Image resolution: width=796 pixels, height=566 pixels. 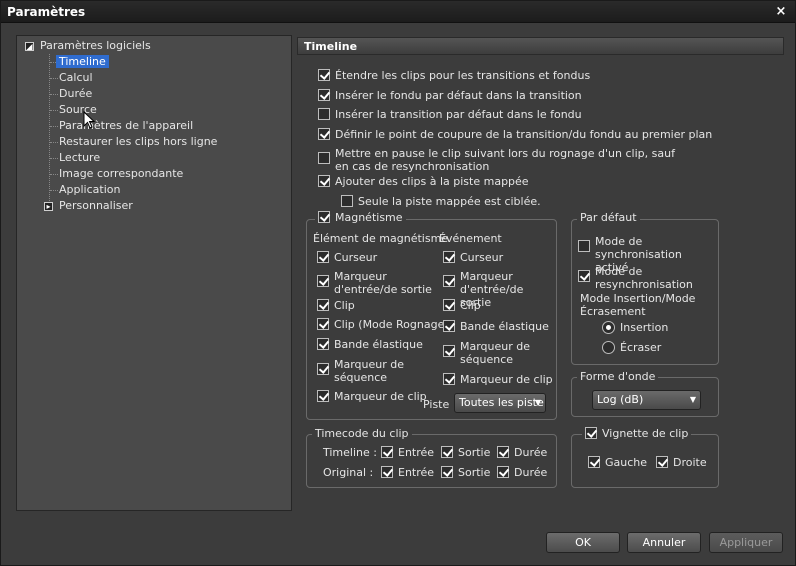 I want to click on magnet-elements-heading: Élément de magnétisme, so click(x=381, y=238).